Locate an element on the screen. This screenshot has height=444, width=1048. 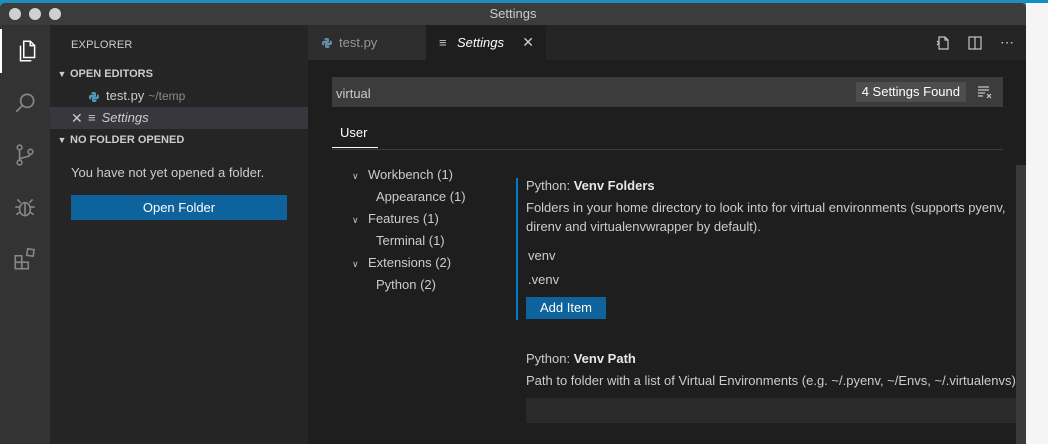
open-editor-item-settings: ✕ ≡ Settings is located at coordinates (179, 118).